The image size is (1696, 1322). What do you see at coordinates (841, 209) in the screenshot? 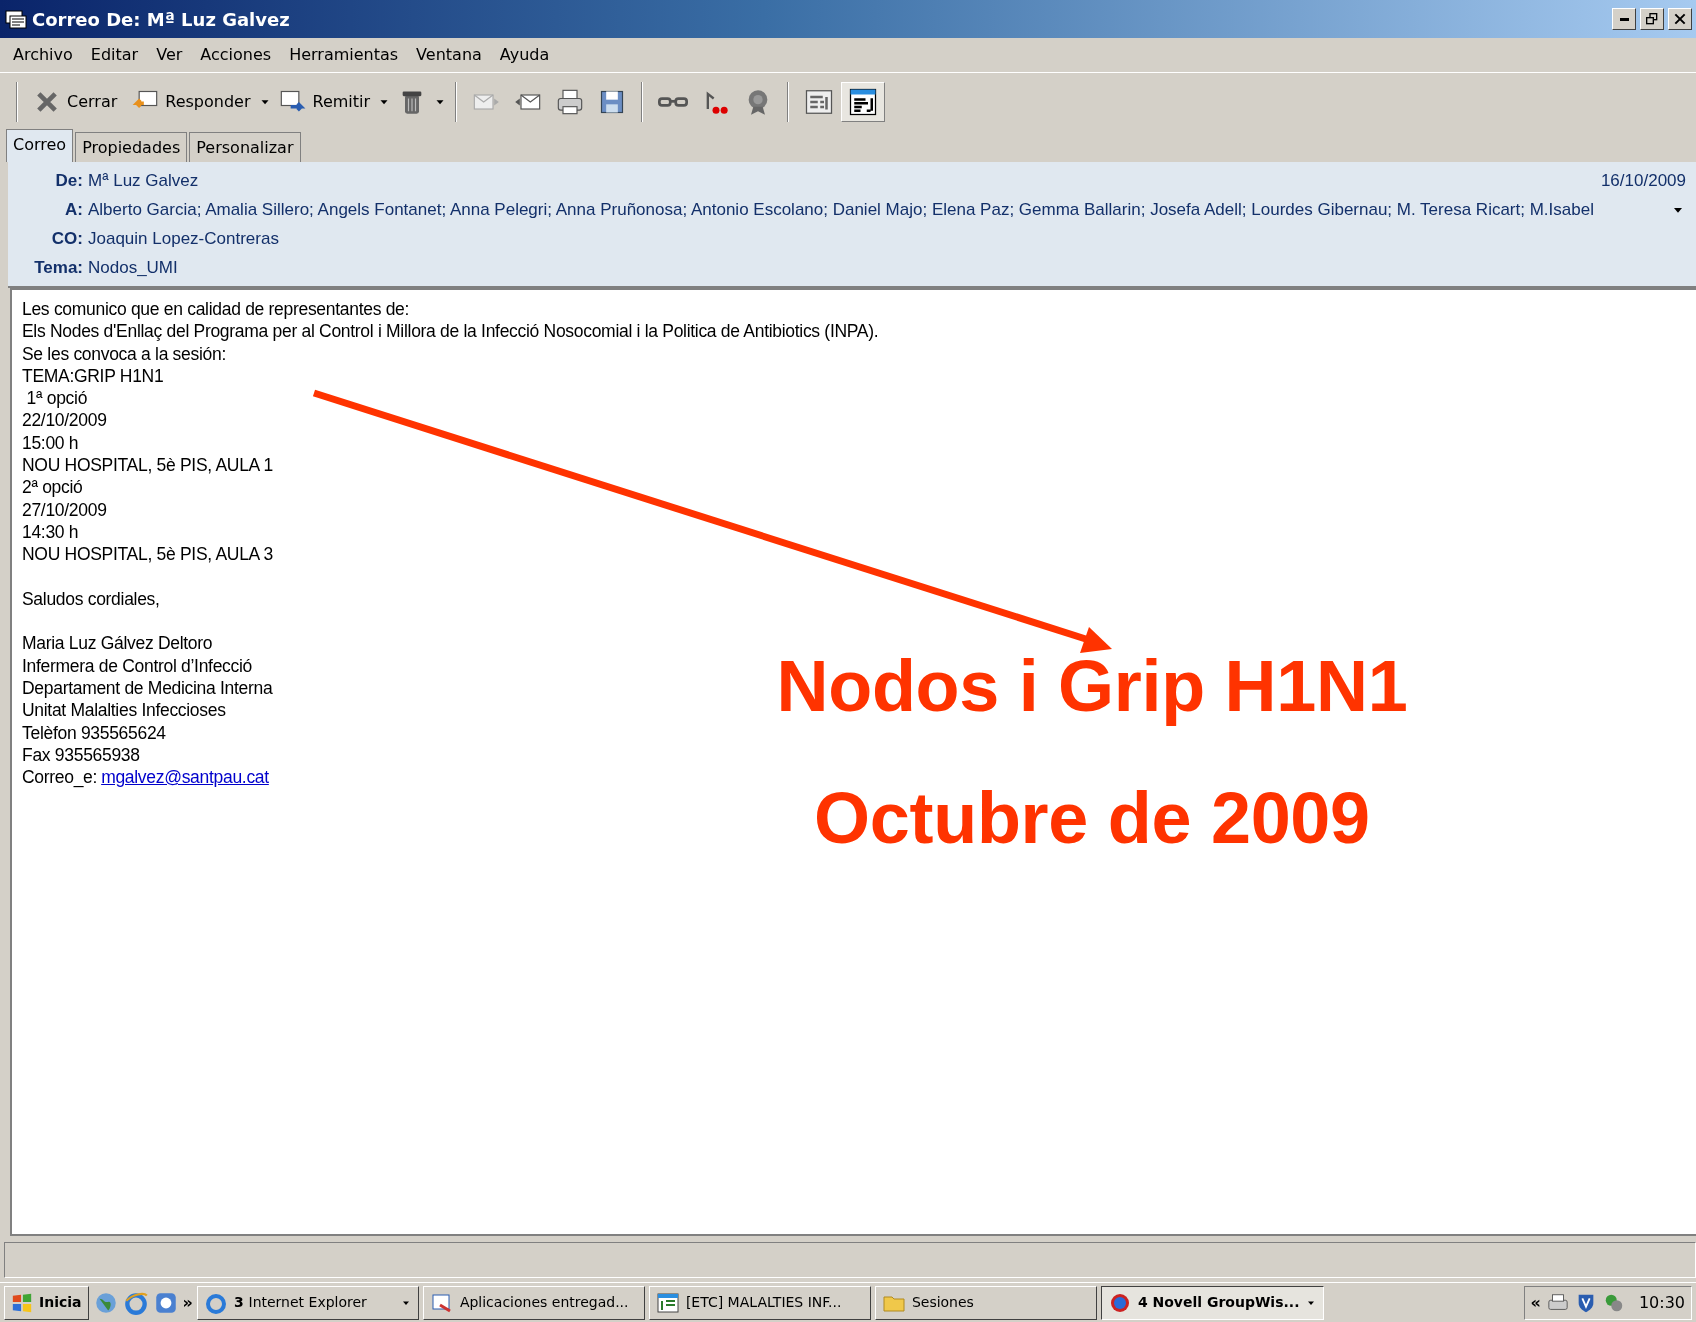
I see `field-value: Alberto Garcia; Amalia Sillero; Angels Fontanet; Anna Pelegri; Anna Pruñonosa; Antonio Escolano; Daniel Majo; Elena Paz; Gemma Ballarin; Josefa Adell; Lourdes Gibernau; M. Teresa Ricart; M.Isabel` at bounding box center [841, 209].